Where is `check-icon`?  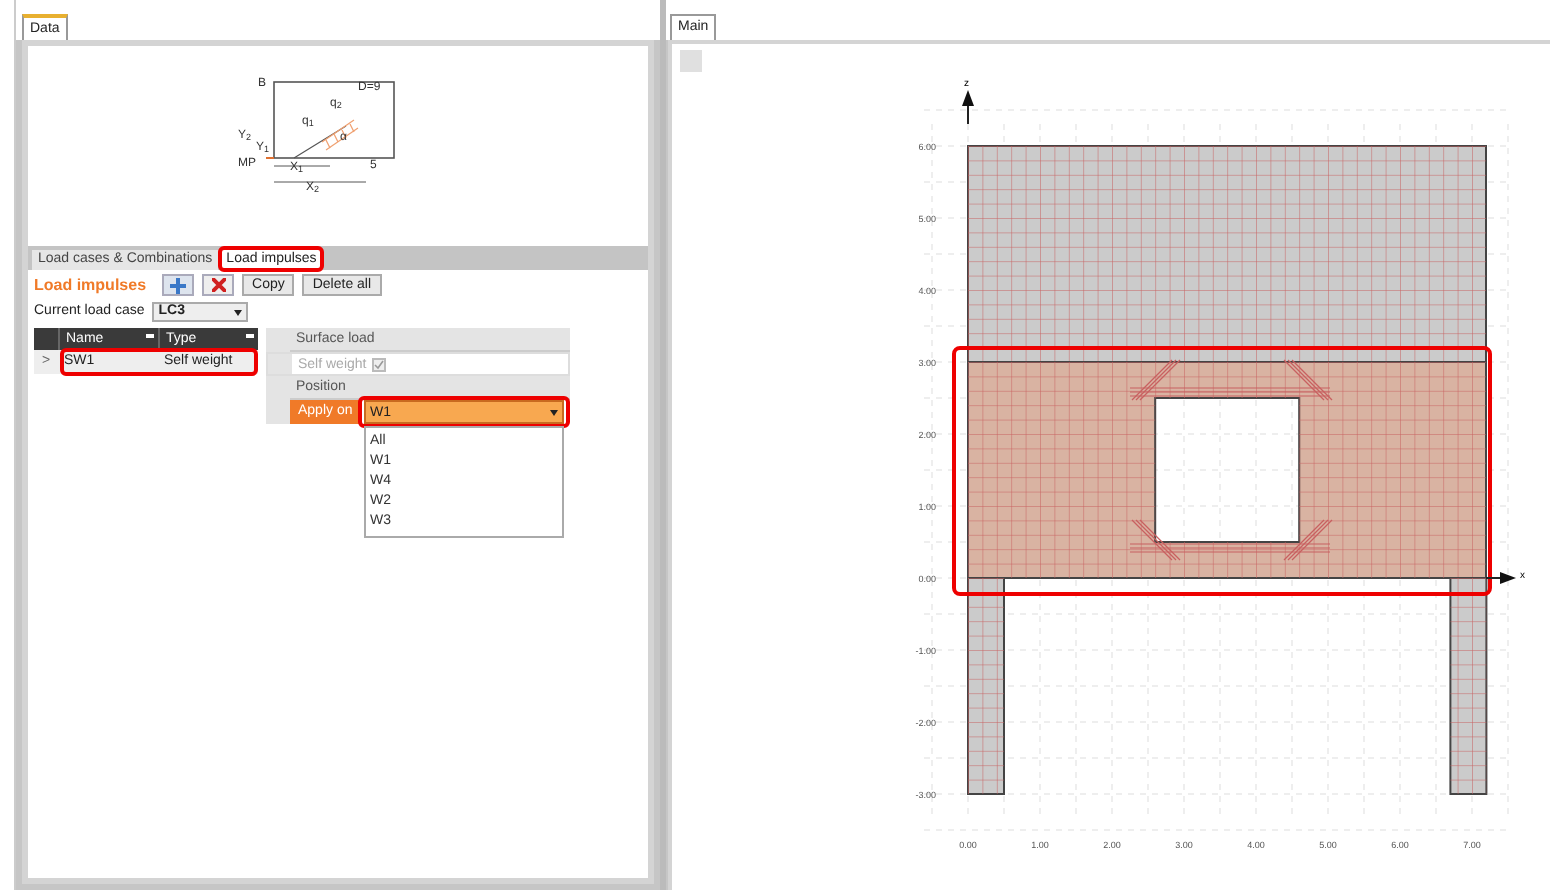 check-icon is located at coordinates (379, 365).